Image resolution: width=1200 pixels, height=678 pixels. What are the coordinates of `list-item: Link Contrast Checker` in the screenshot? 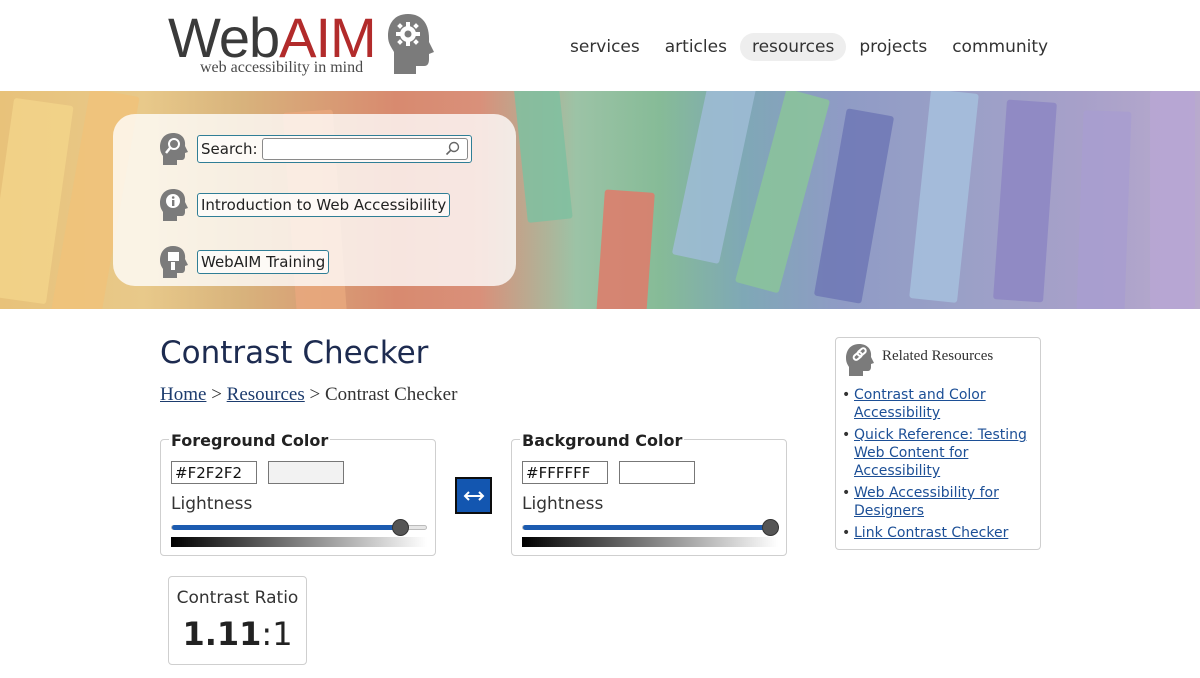 It's located at (940, 533).